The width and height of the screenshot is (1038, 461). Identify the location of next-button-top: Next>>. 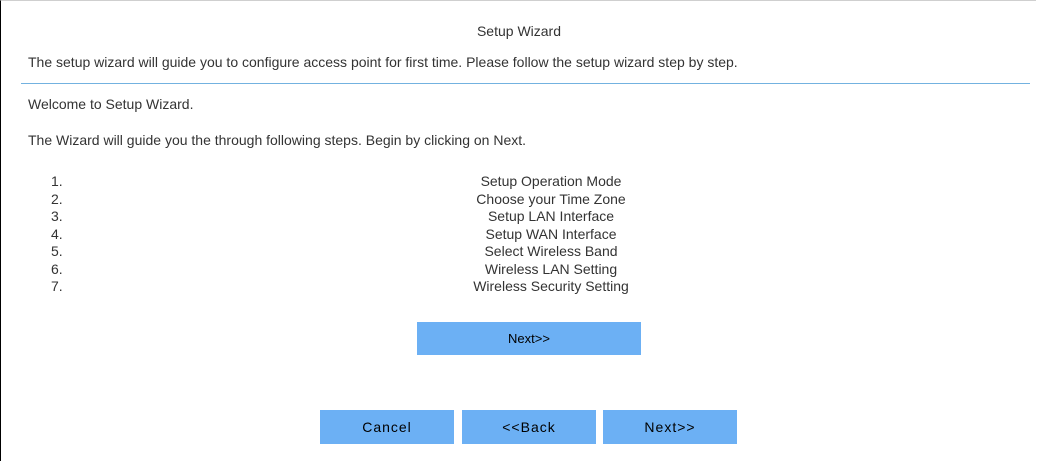
(529, 338).